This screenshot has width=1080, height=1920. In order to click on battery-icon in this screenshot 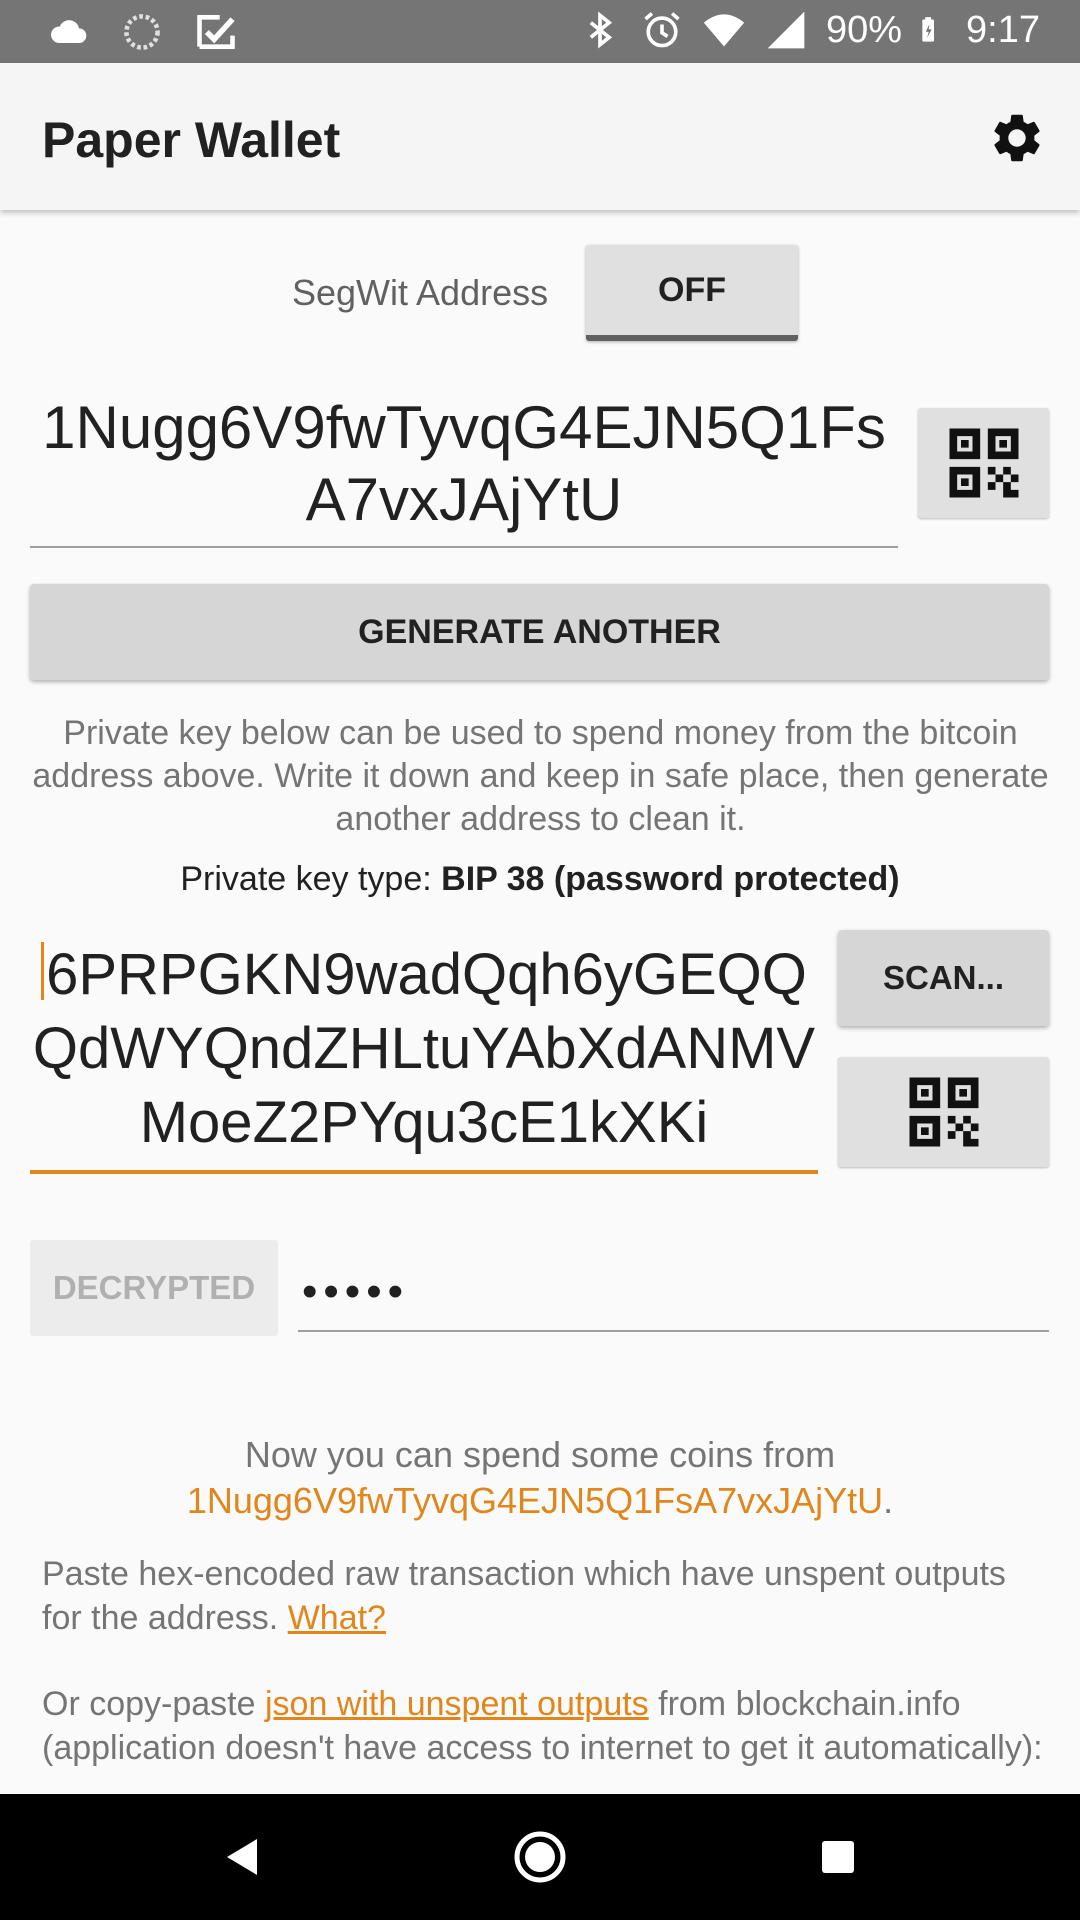, I will do `click(928, 29)`.